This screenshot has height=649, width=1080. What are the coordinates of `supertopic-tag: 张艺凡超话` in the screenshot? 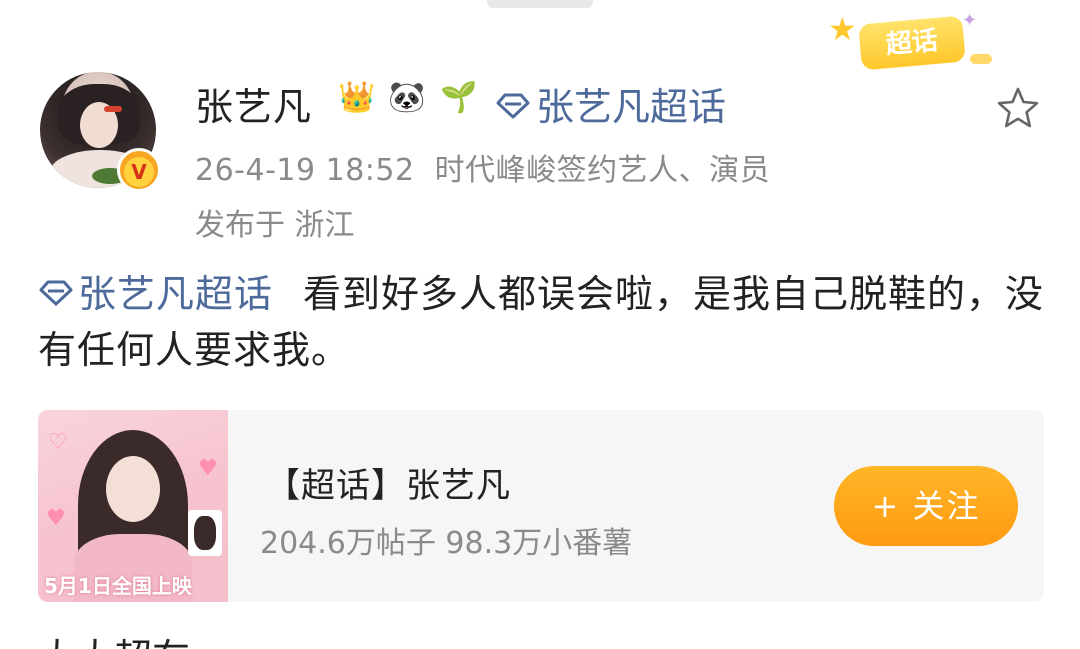 It's located at (155, 294).